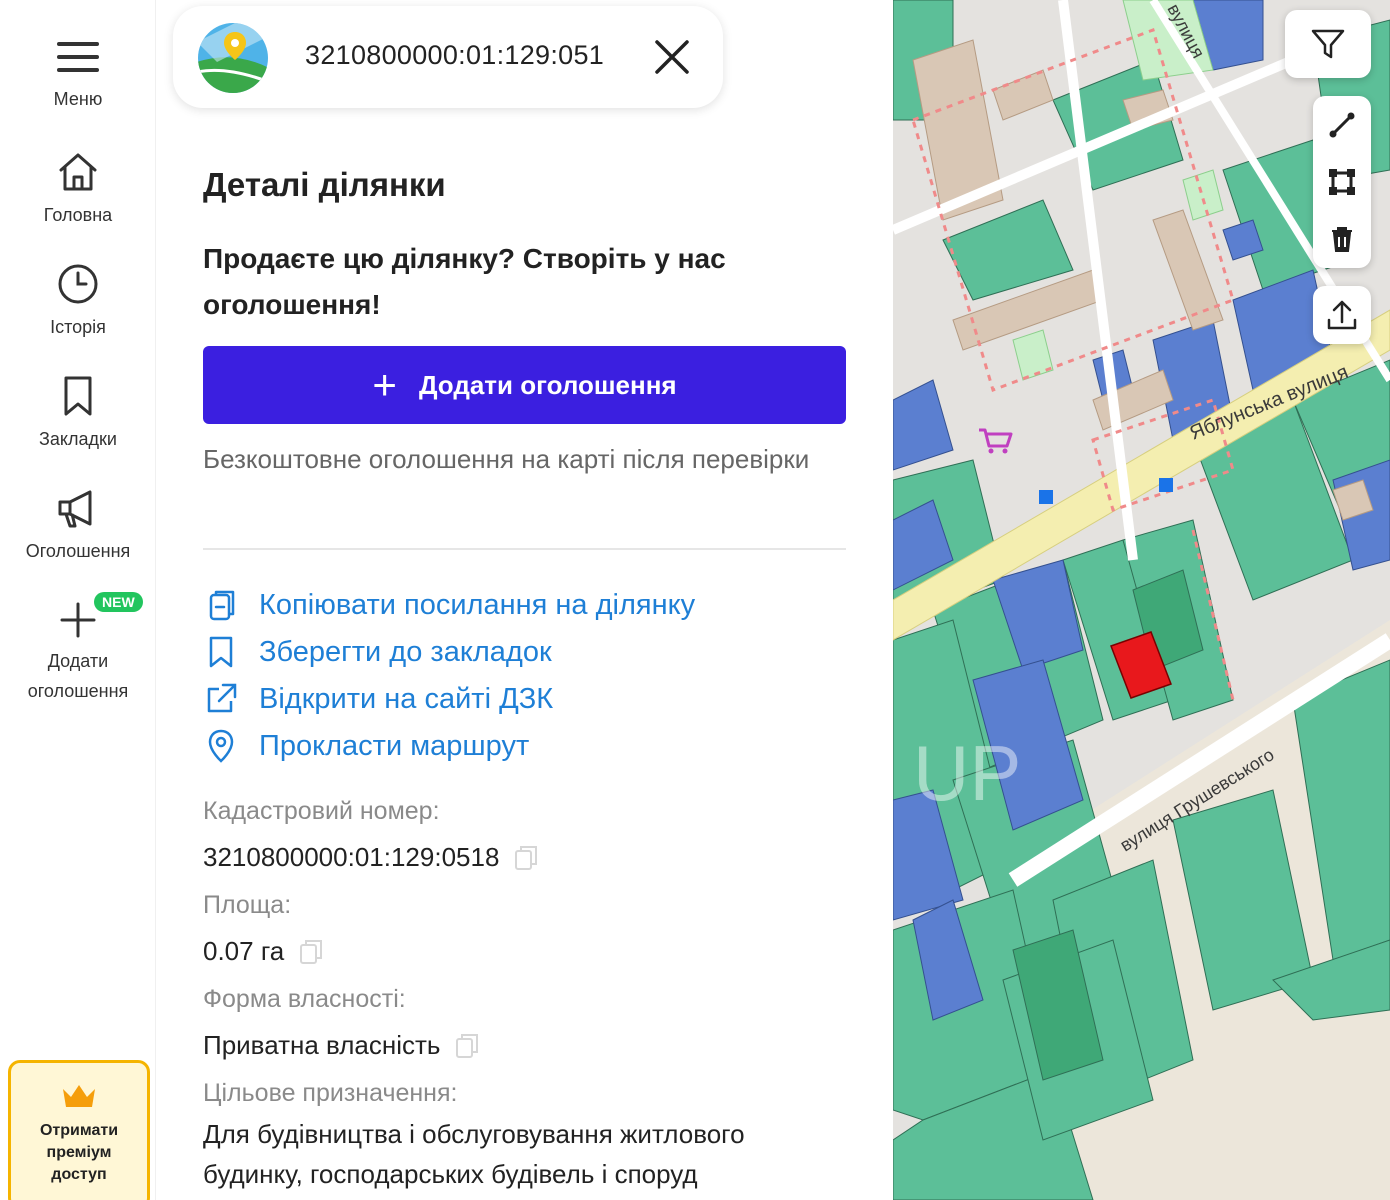 This screenshot has width=1390, height=1200. What do you see at coordinates (79, 1152) in the screenshot?
I see `premium-text: Отримати преміум доступ` at bounding box center [79, 1152].